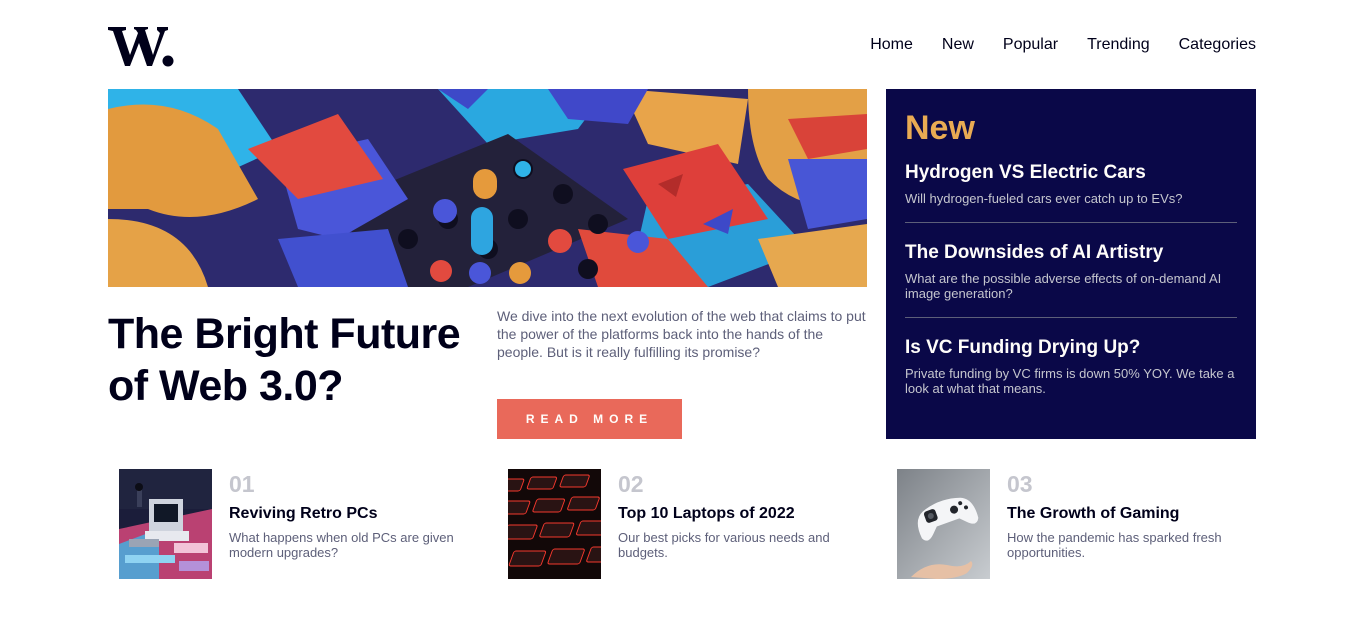  I want to click on article-number: 02, so click(631, 484).